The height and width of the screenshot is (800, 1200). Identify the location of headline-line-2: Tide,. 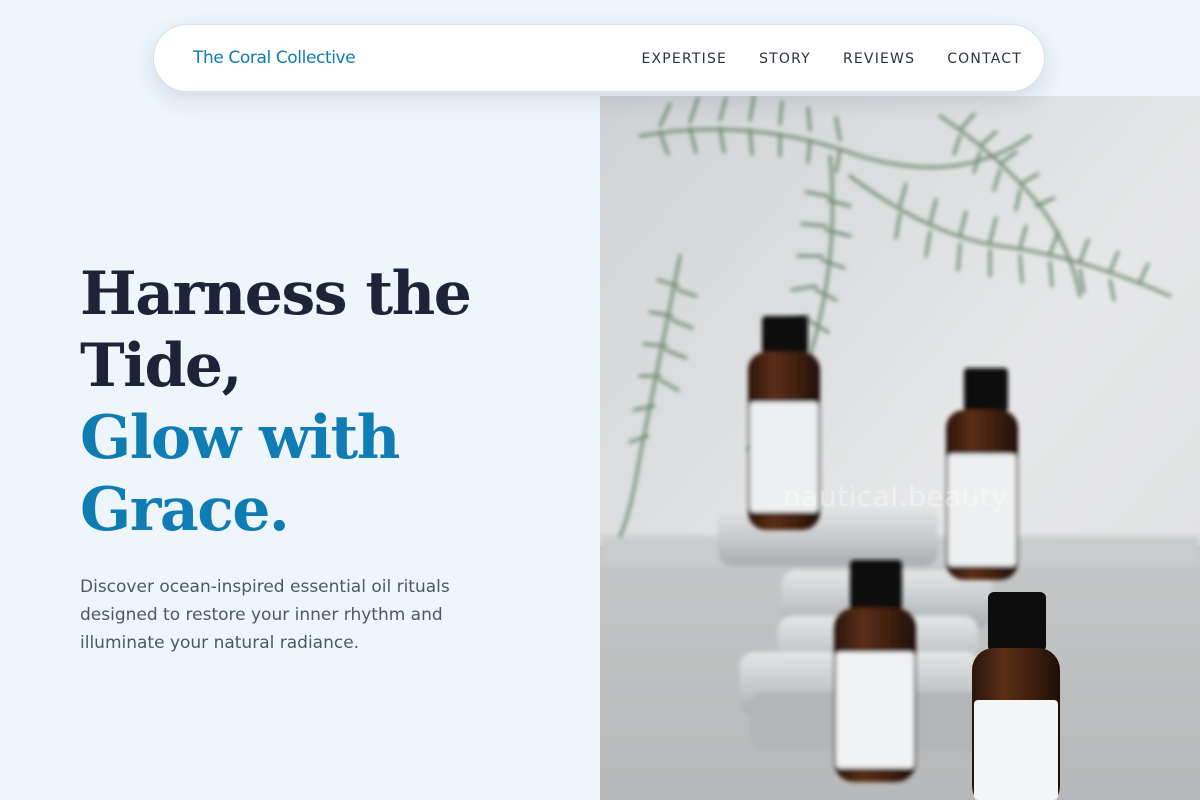
(161, 366).